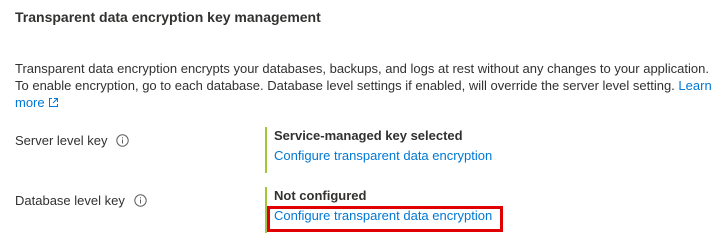  I want to click on database-level-key-status: Not configured, so click(320, 195).